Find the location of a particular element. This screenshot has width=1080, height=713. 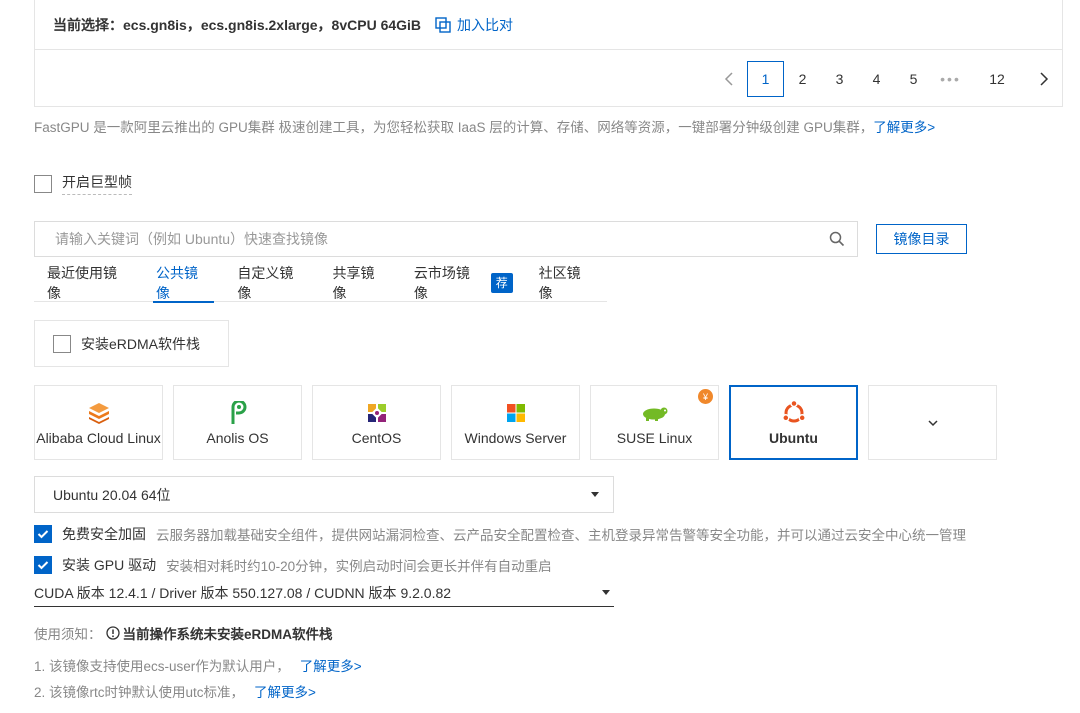

tab-shared-images: 共享镜像 is located at coordinates (360, 283).